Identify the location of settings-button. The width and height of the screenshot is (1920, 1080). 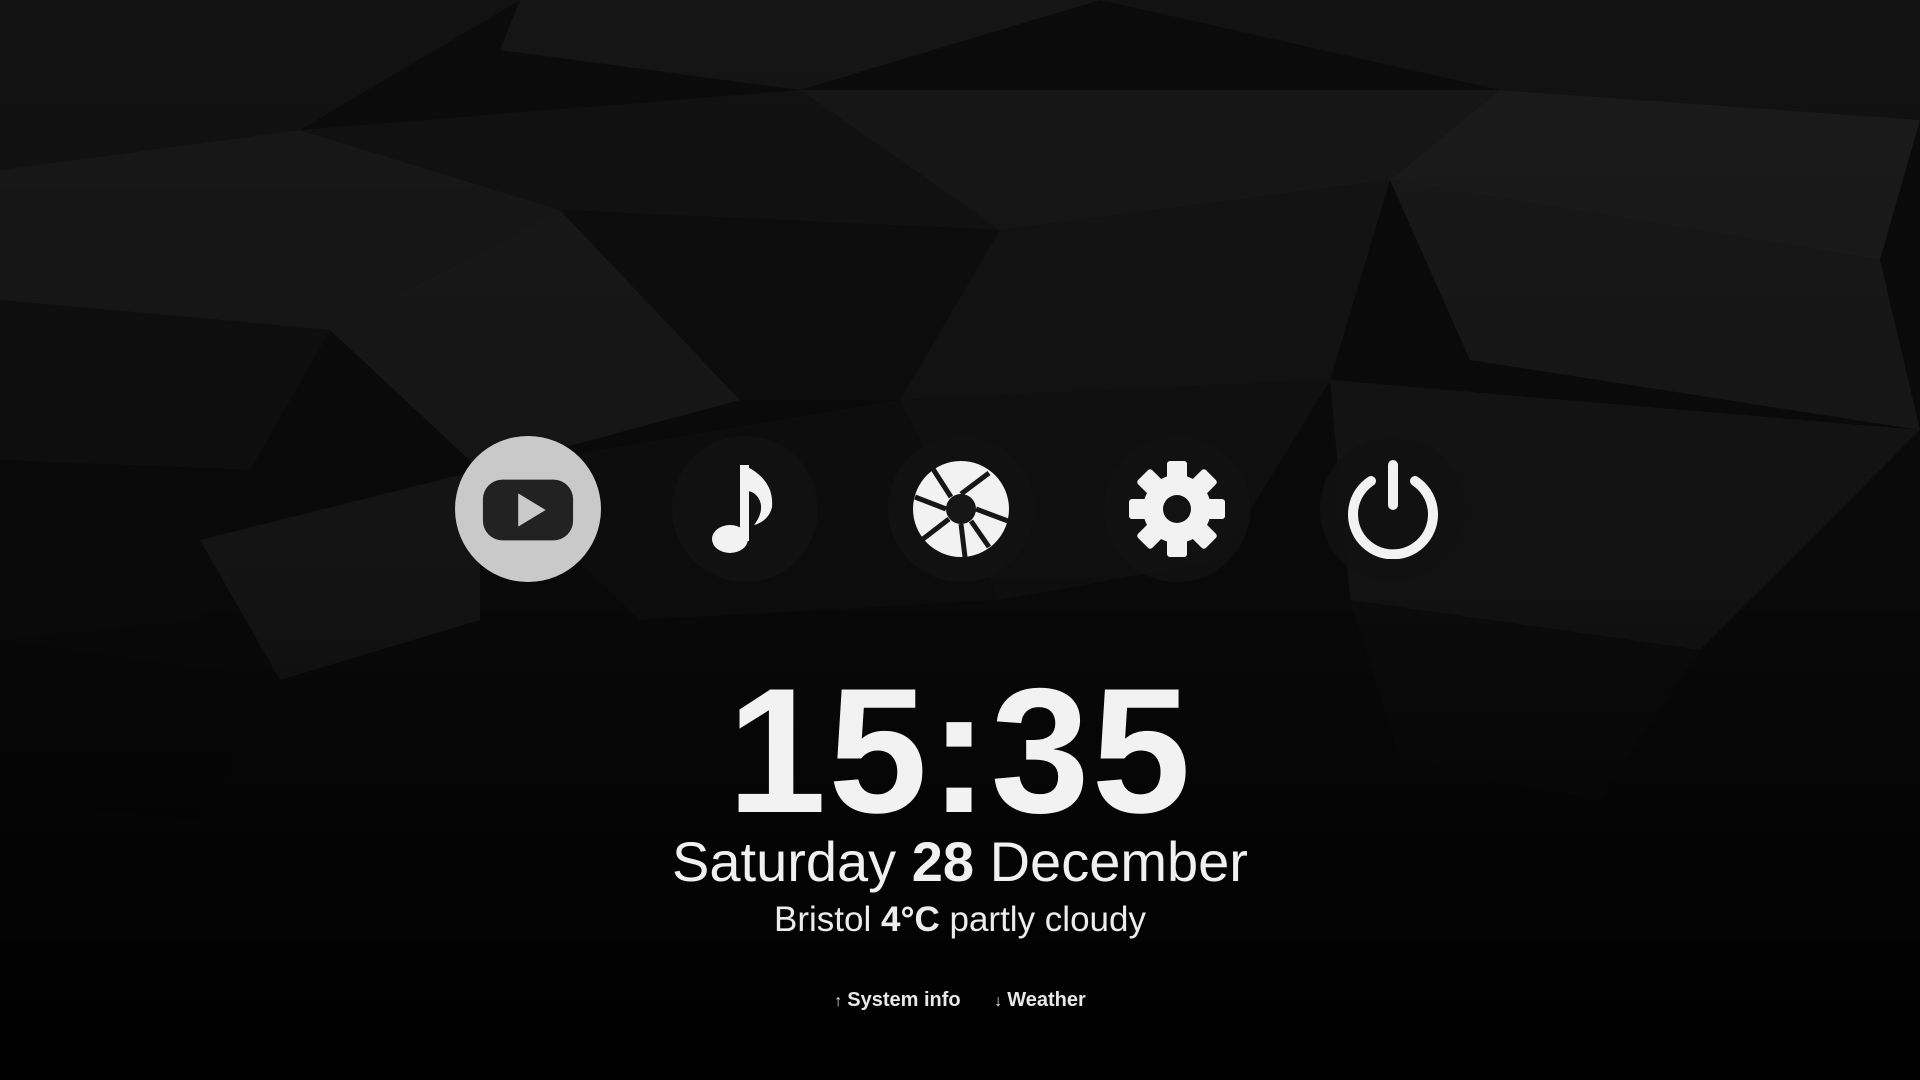
(1177, 509).